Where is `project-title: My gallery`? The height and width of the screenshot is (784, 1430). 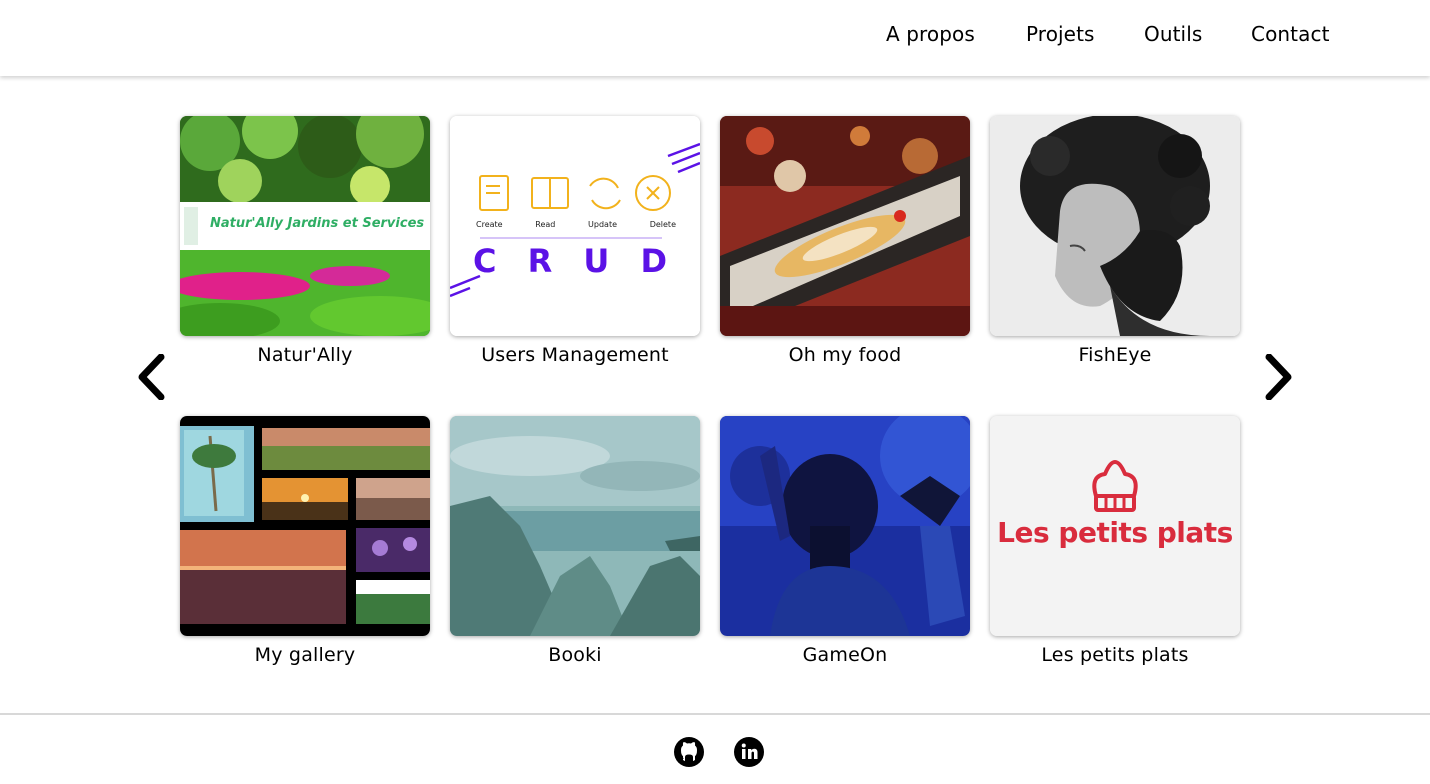 project-title: My gallery is located at coordinates (305, 655).